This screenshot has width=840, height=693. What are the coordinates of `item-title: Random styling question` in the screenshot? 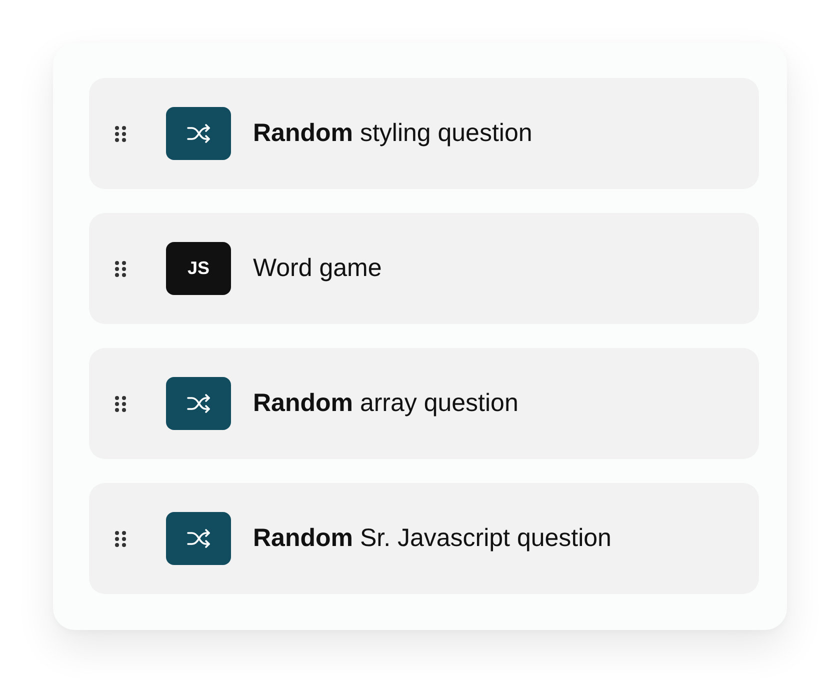 It's located at (392, 133).